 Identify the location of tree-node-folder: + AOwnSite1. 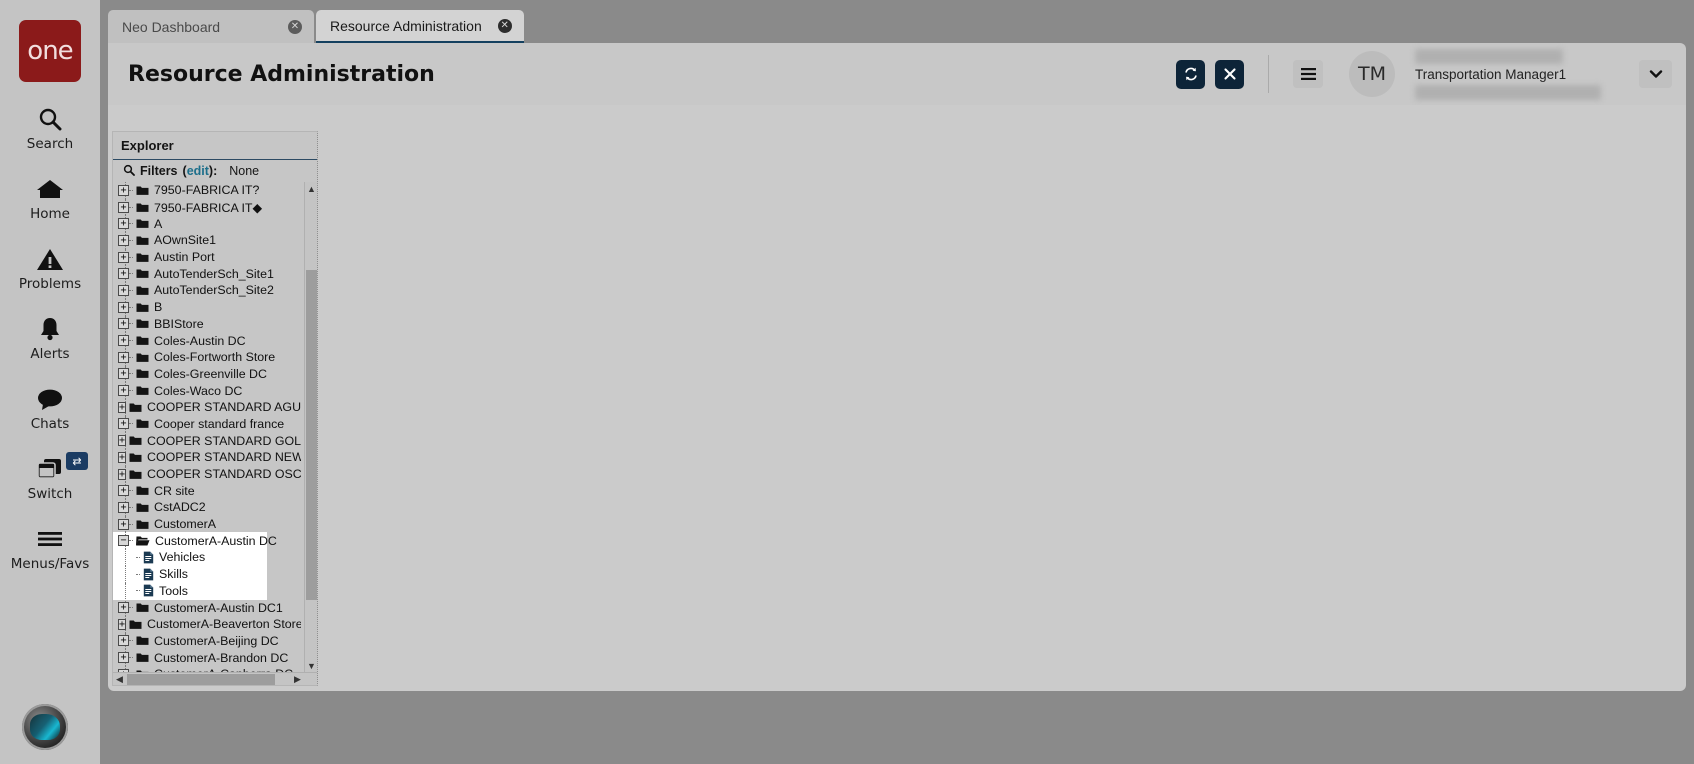
(207, 240).